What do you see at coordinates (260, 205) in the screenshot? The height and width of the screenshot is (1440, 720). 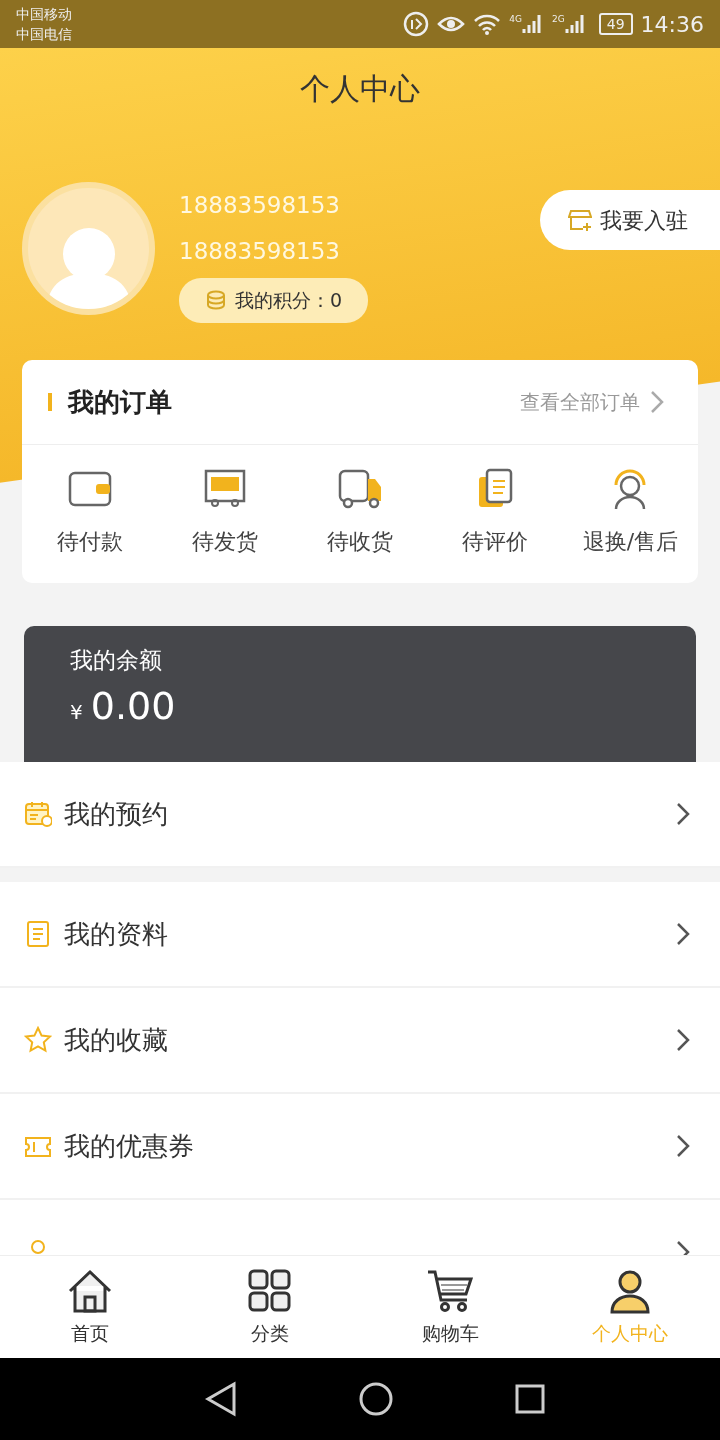 I see `phone-number: 18883598153` at bounding box center [260, 205].